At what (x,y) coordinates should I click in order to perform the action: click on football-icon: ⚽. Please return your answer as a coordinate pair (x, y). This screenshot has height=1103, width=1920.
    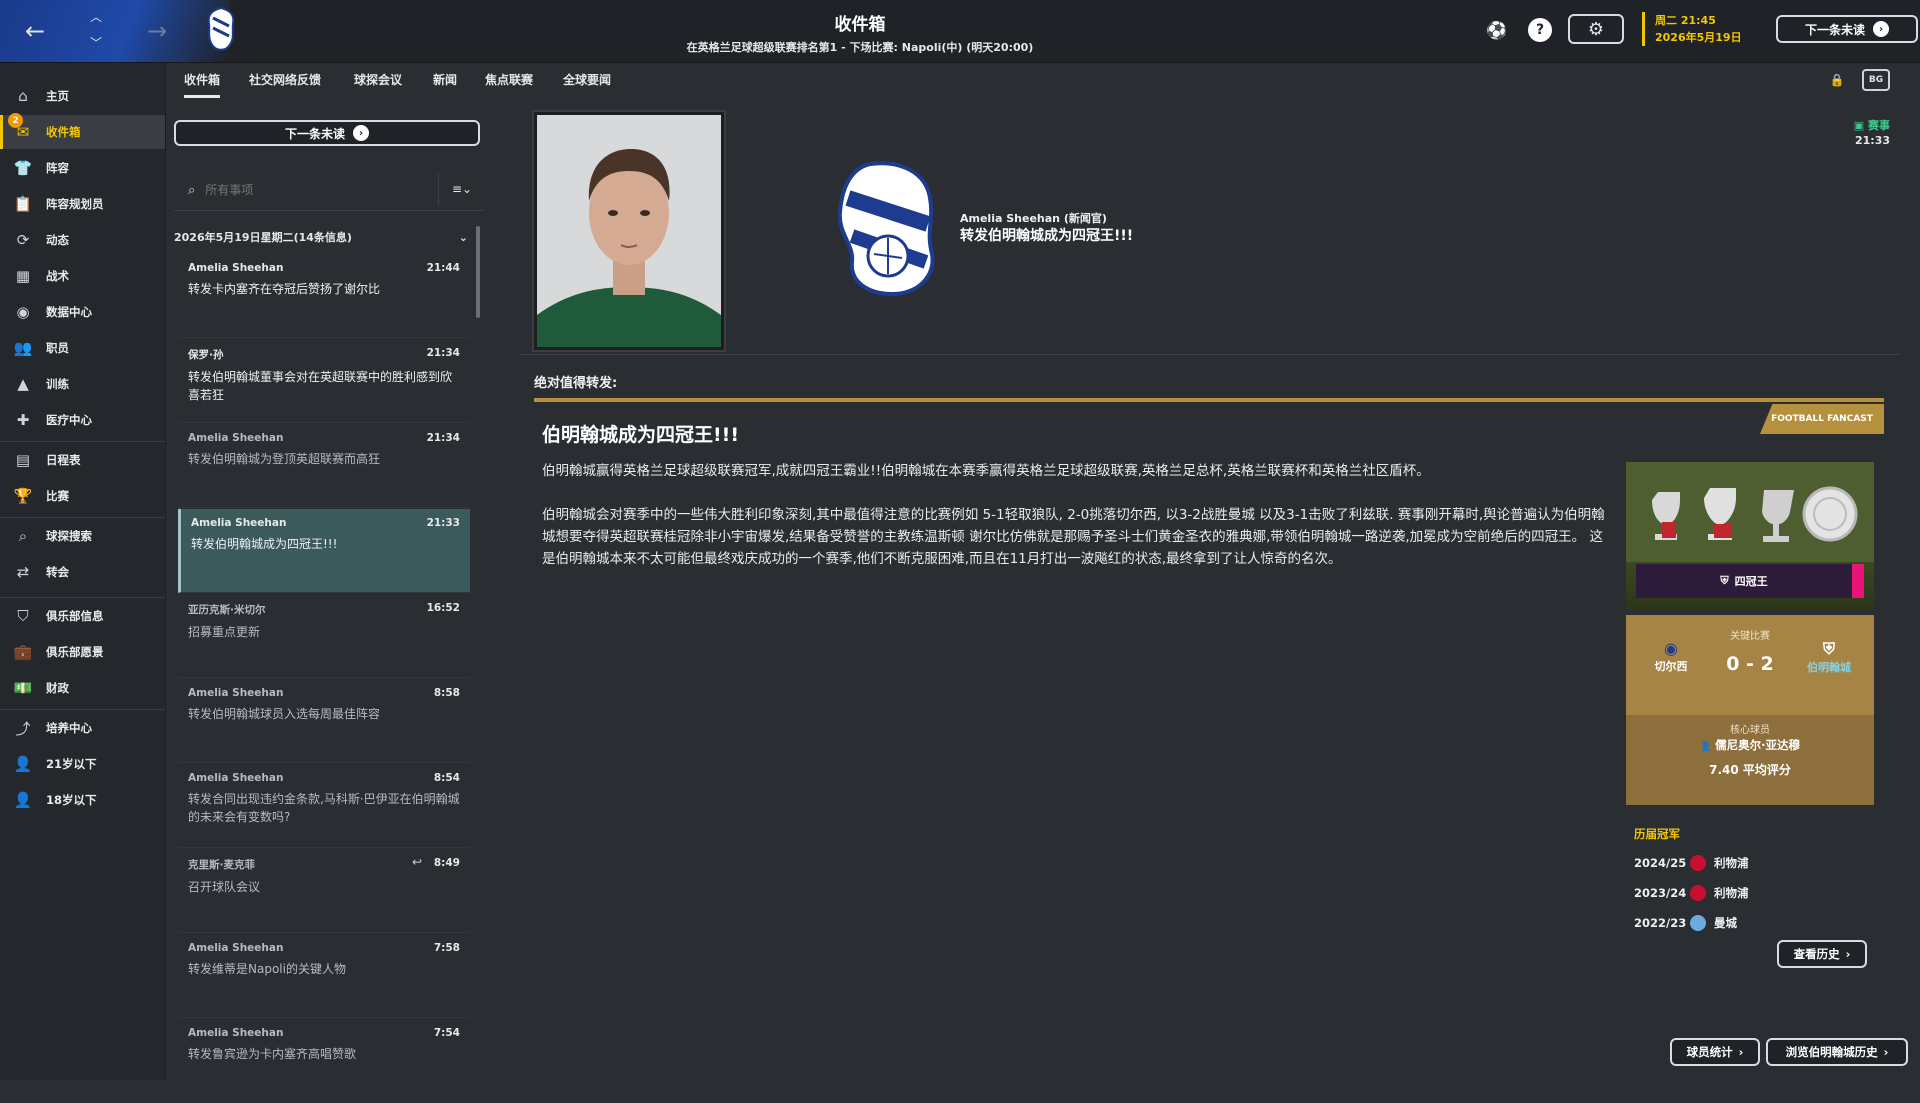
    Looking at the image, I should click on (1497, 31).